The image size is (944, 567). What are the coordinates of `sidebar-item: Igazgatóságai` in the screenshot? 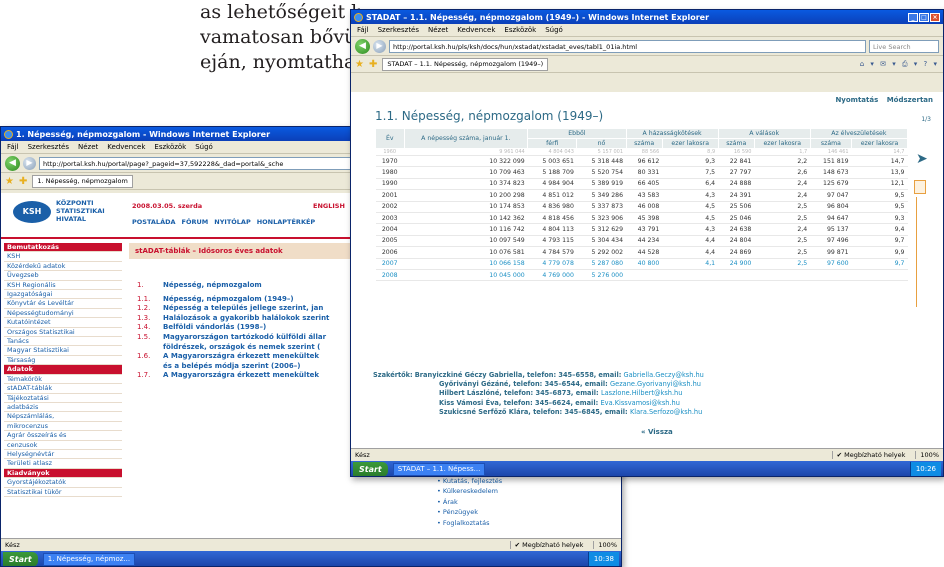 It's located at (63, 295).